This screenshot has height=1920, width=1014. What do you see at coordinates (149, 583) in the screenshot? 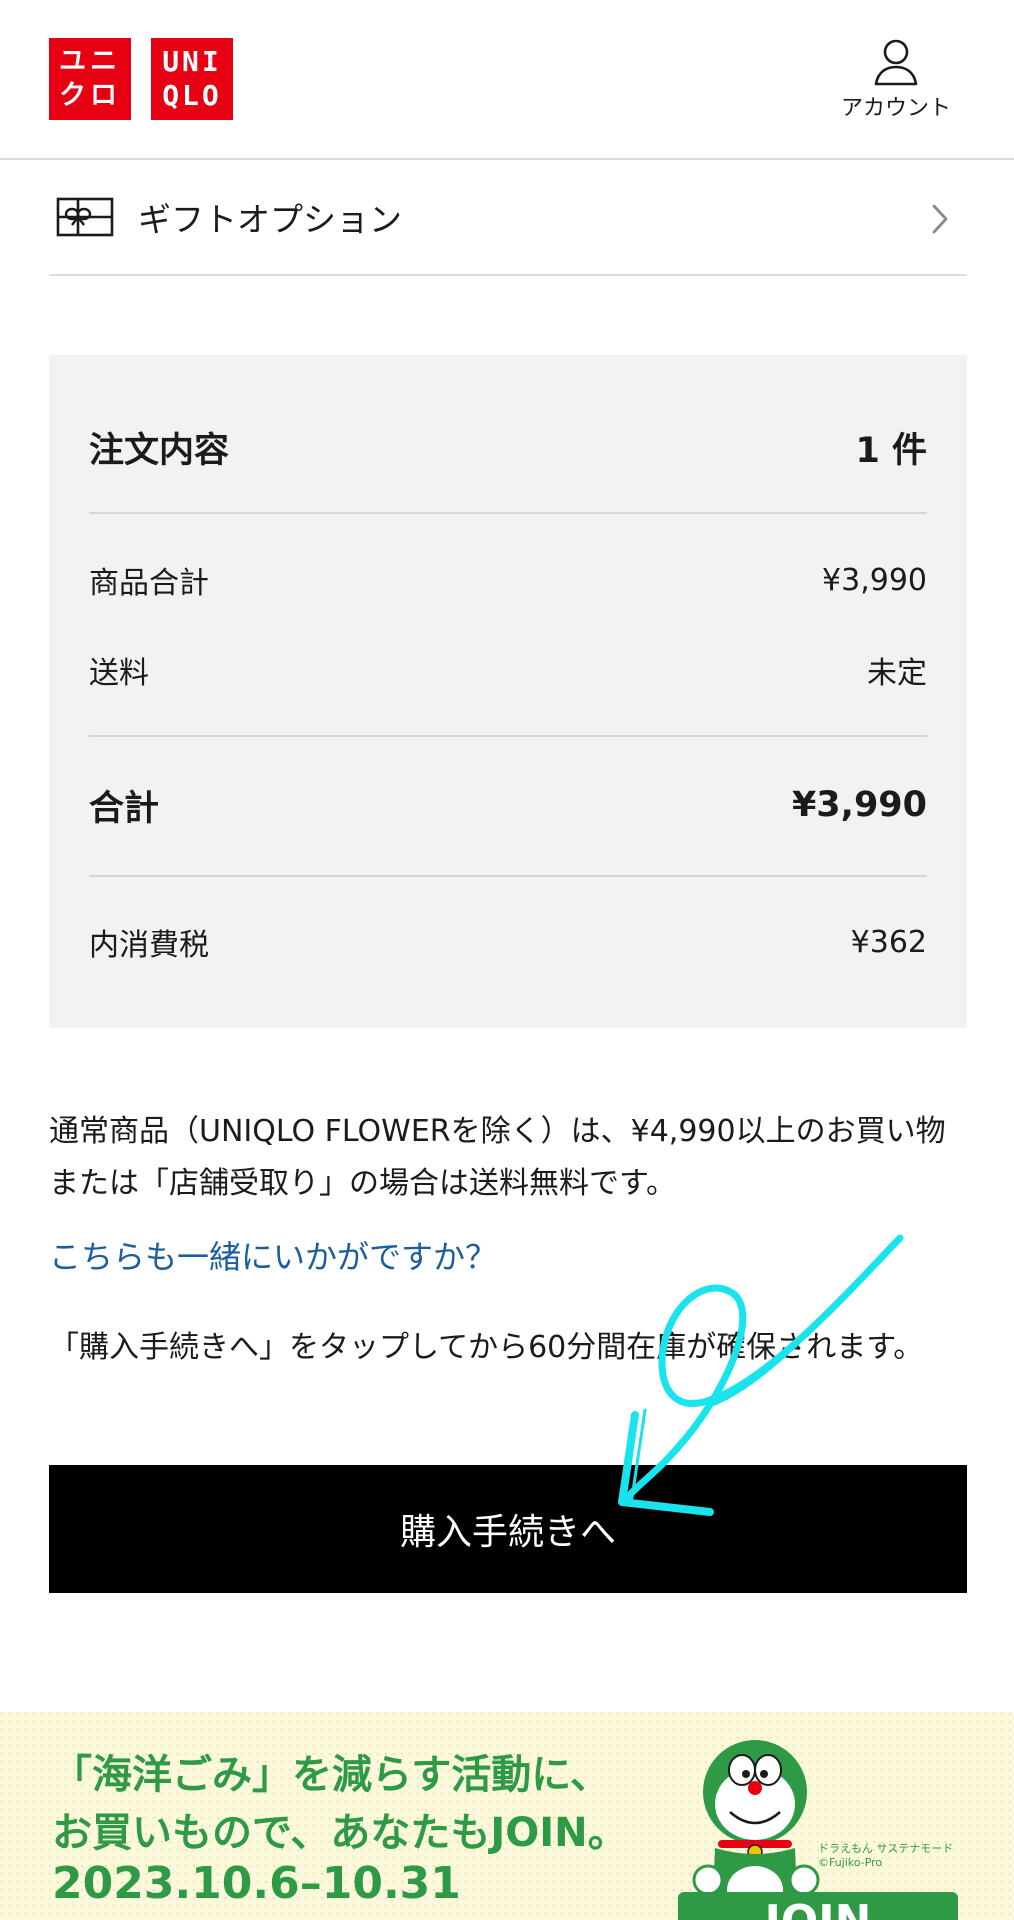
I see `subtotal-label: 商品合計` at bounding box center [149, 583].